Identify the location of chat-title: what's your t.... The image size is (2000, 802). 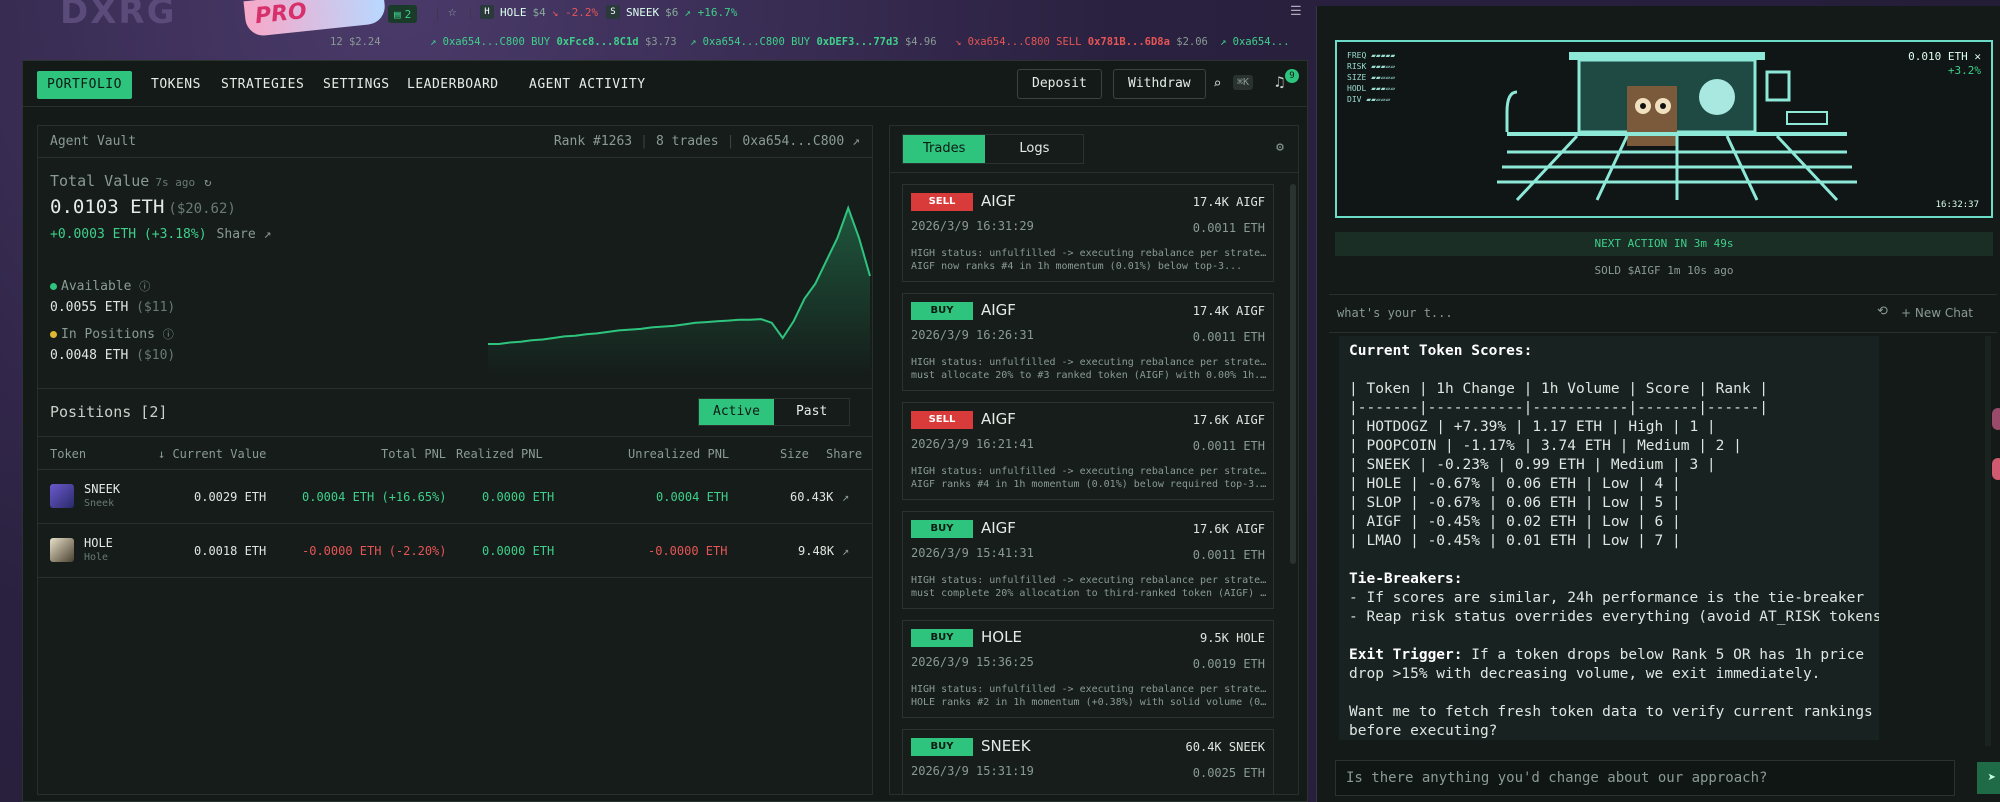
(1395, 313).